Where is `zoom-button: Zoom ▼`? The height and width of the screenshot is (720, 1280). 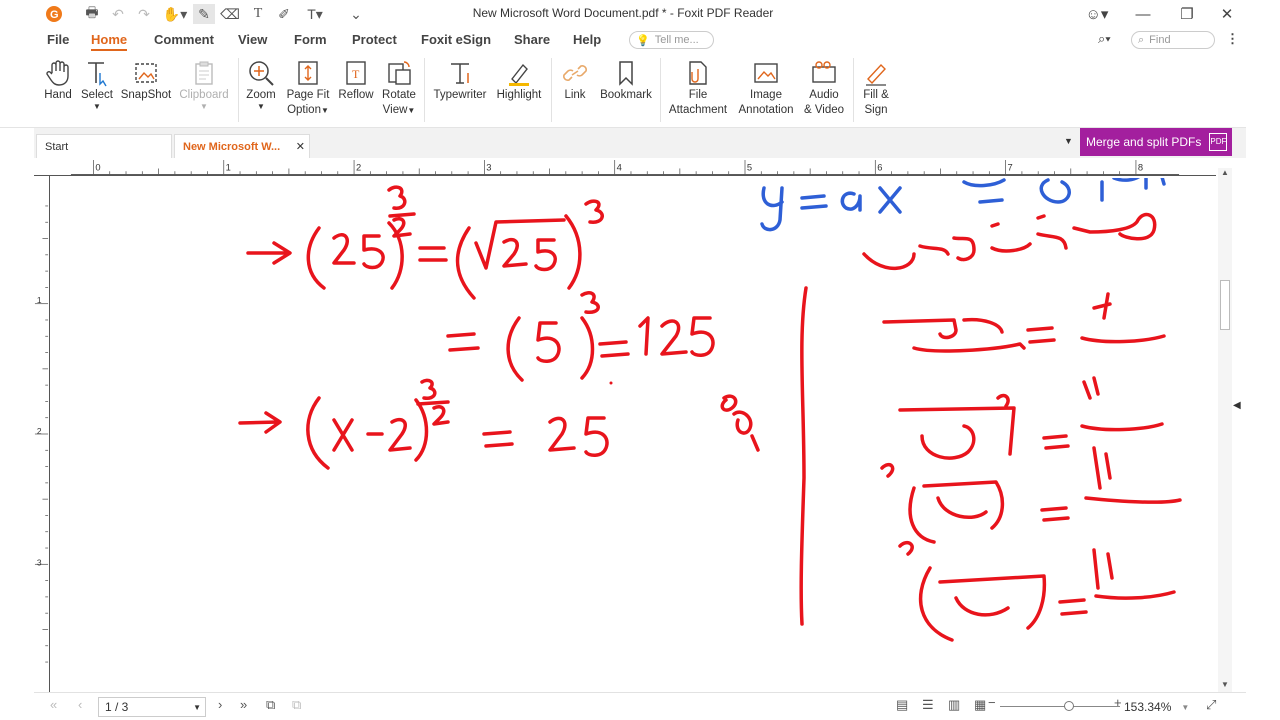 zoom-button: Zoom ▼ is located at coordinates (261, 84).